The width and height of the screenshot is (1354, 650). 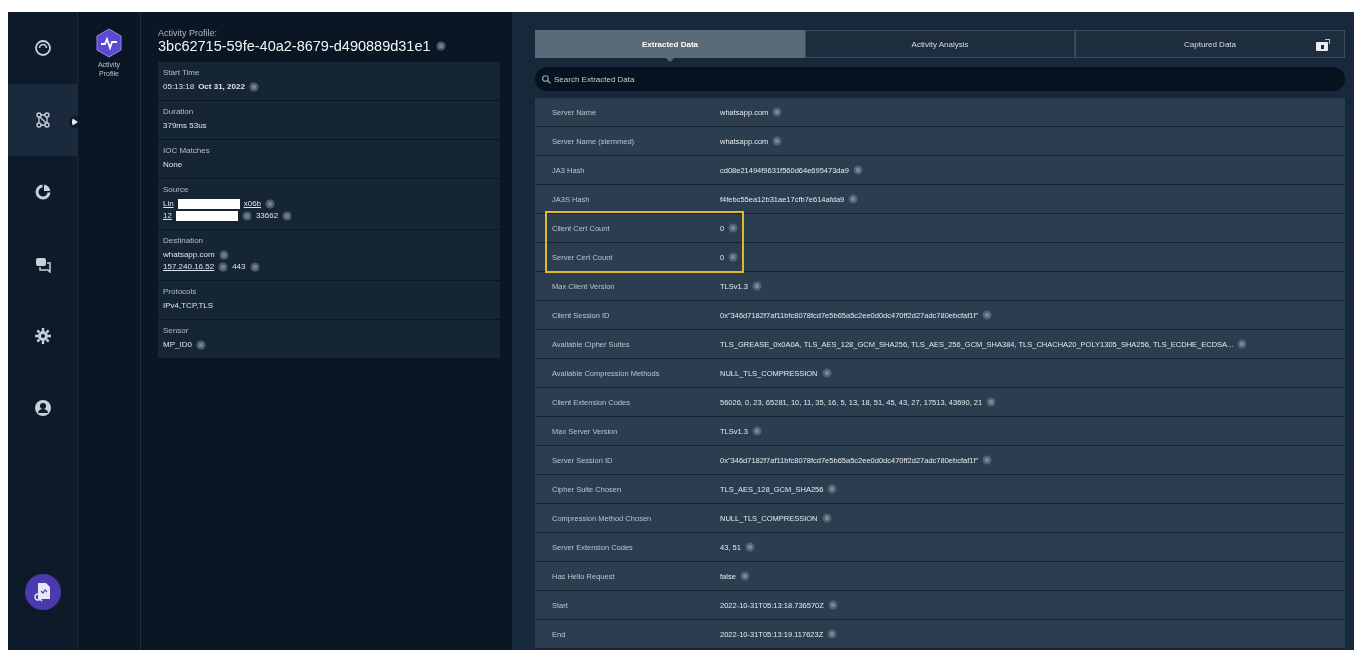 I want to click on field-label: Source, so click(x=176, y=189).